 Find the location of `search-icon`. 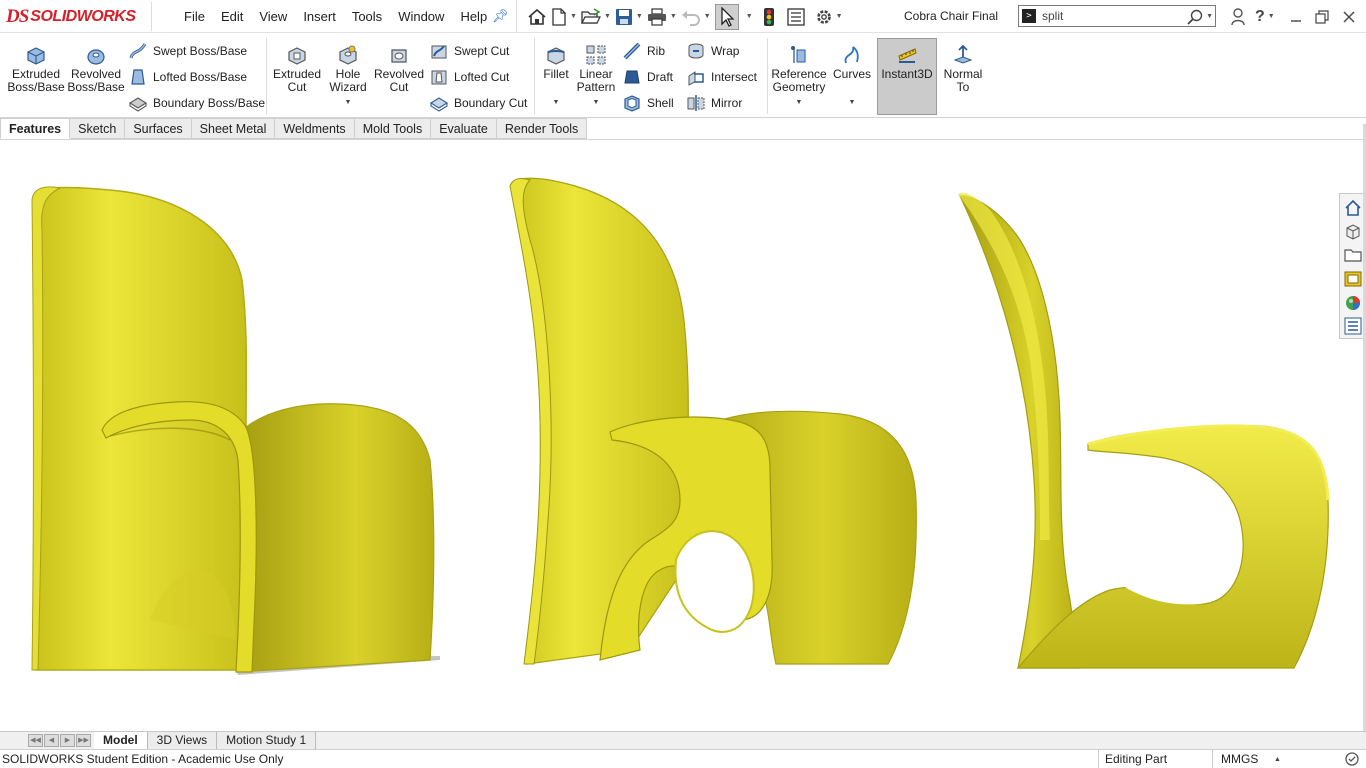

search-icon is located at coordinates (1195, 18).